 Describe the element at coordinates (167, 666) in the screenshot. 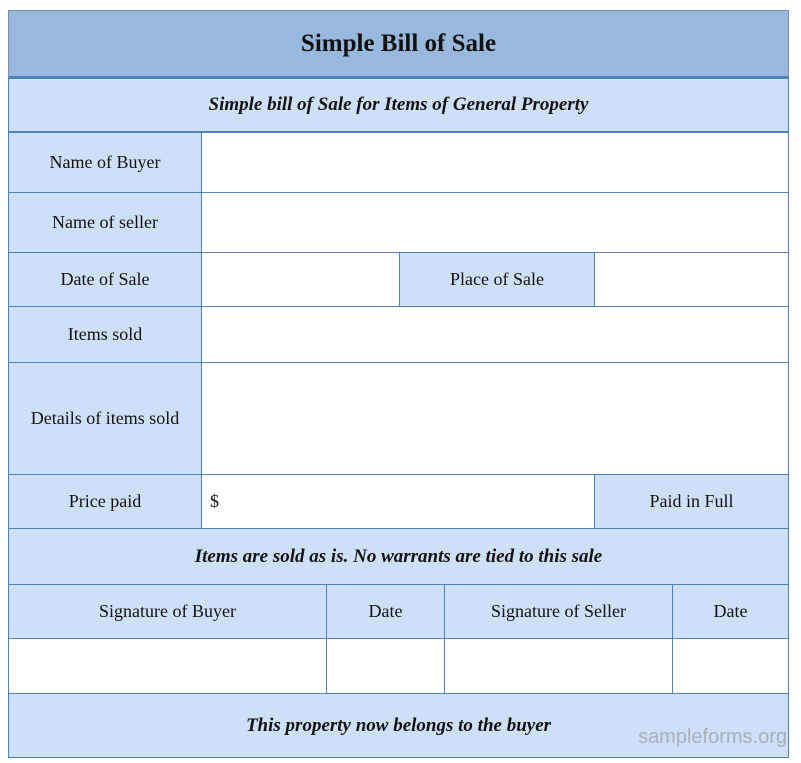

I see `buyer-signature-field` at that location.